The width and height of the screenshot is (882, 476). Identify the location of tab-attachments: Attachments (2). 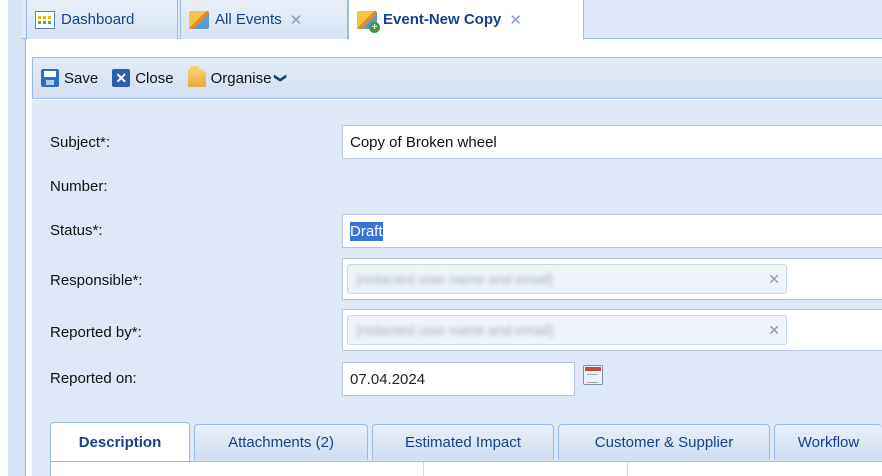
(281, 442).